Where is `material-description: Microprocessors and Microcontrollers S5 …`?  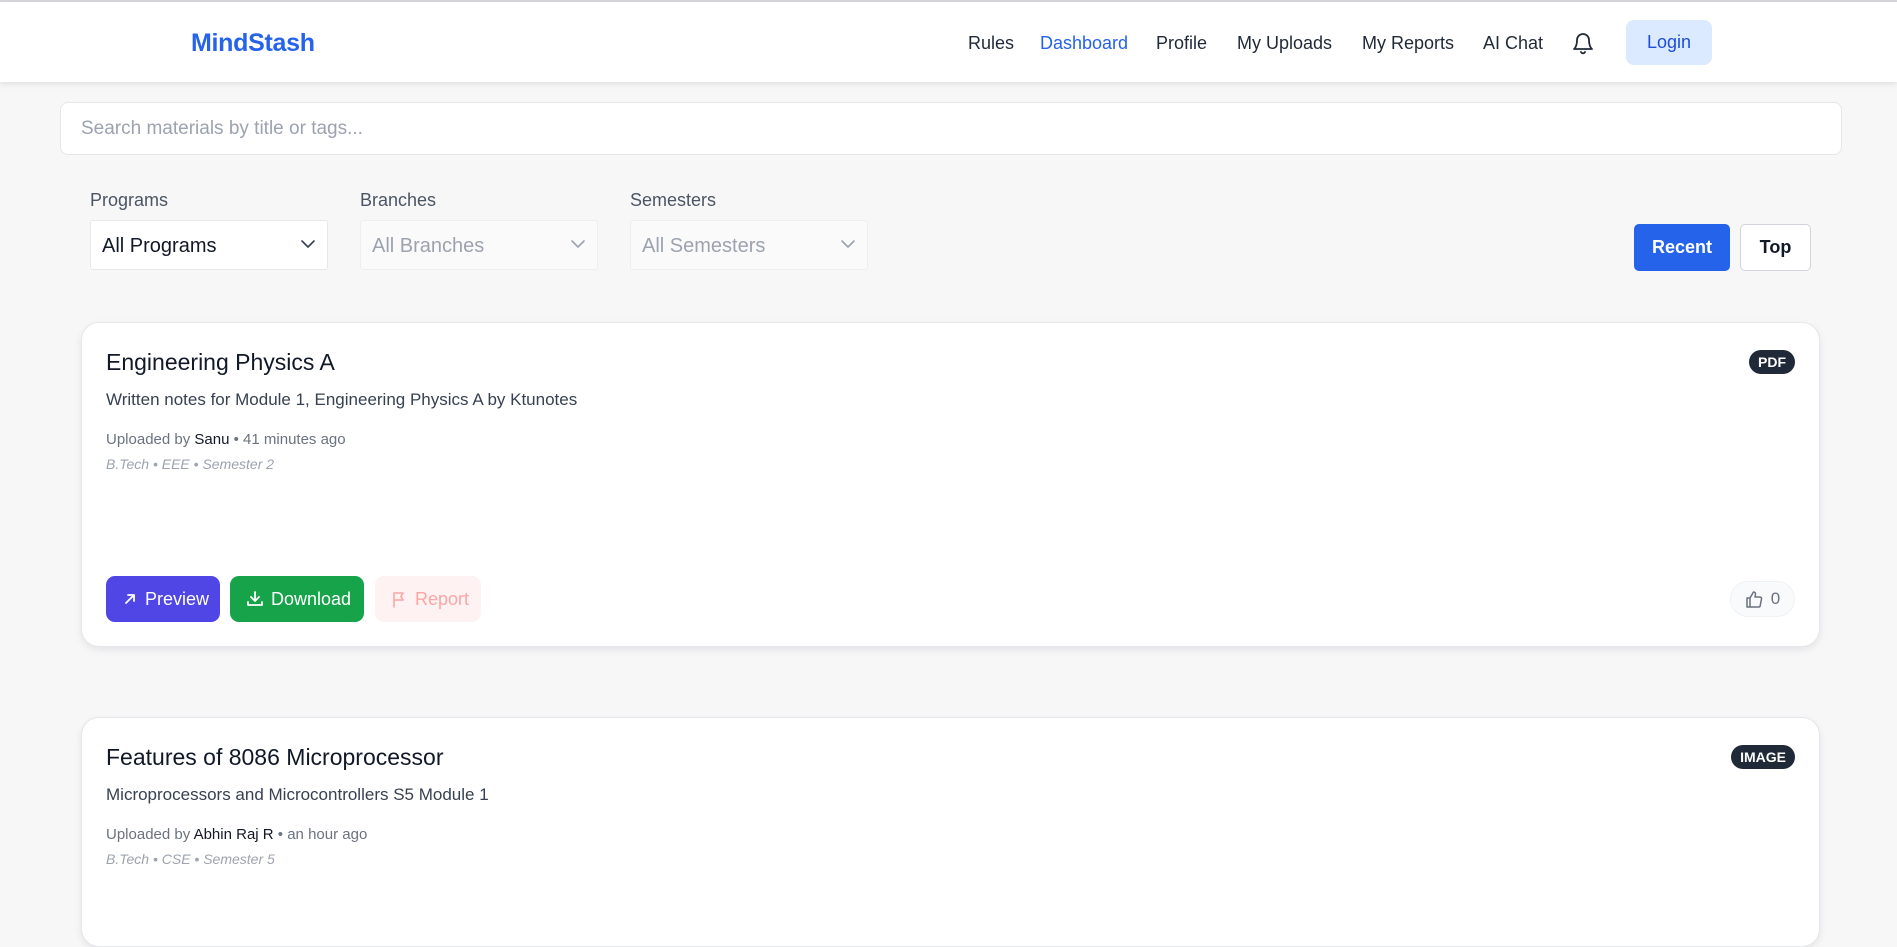
material-description: Microprocessors and Microcontrollers S5 … is located at coordinates (297, 794).